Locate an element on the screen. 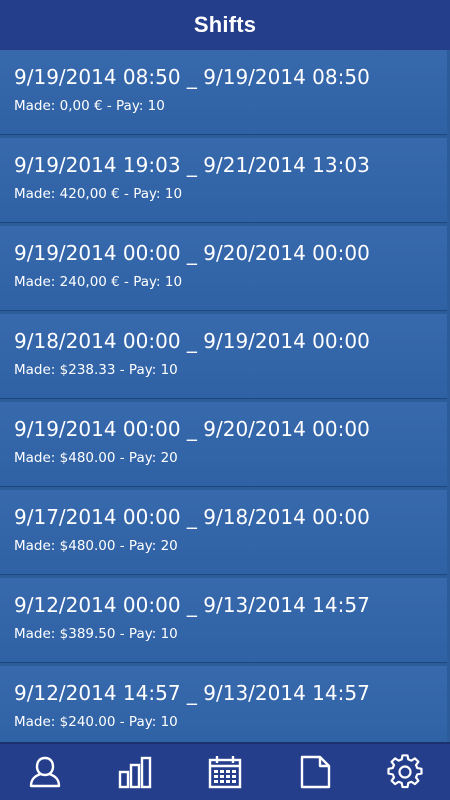  shift-range: 9/19/2014 08:50 _ 9/19/2014 08:50 is located at coordinates (192, 77).